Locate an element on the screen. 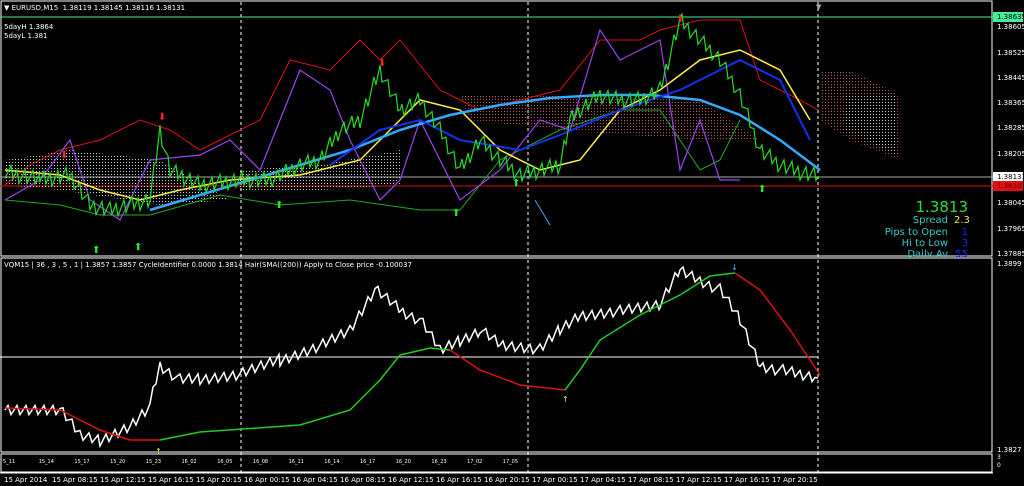 The height and width of the screenshot is (486, 1024). strip-label: 16_08 is located at coordinates (260, 462).